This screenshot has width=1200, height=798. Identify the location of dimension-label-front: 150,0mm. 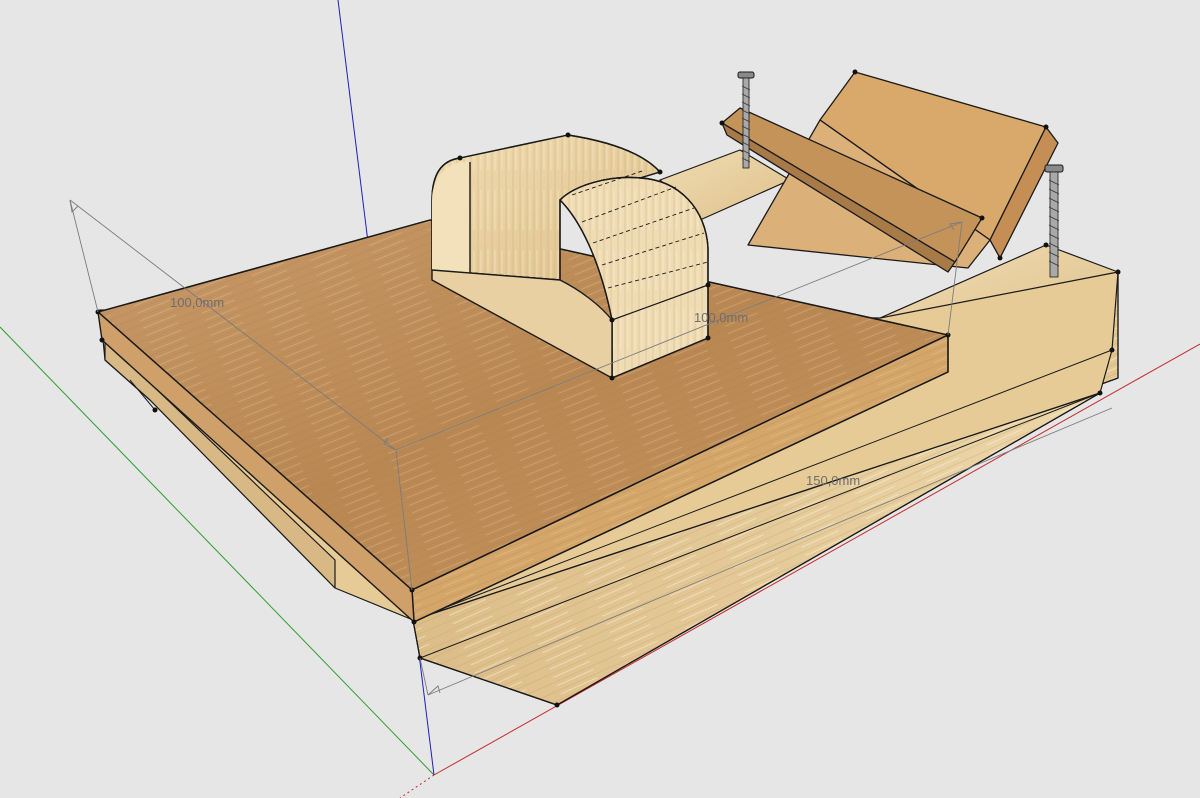
(833, 480).